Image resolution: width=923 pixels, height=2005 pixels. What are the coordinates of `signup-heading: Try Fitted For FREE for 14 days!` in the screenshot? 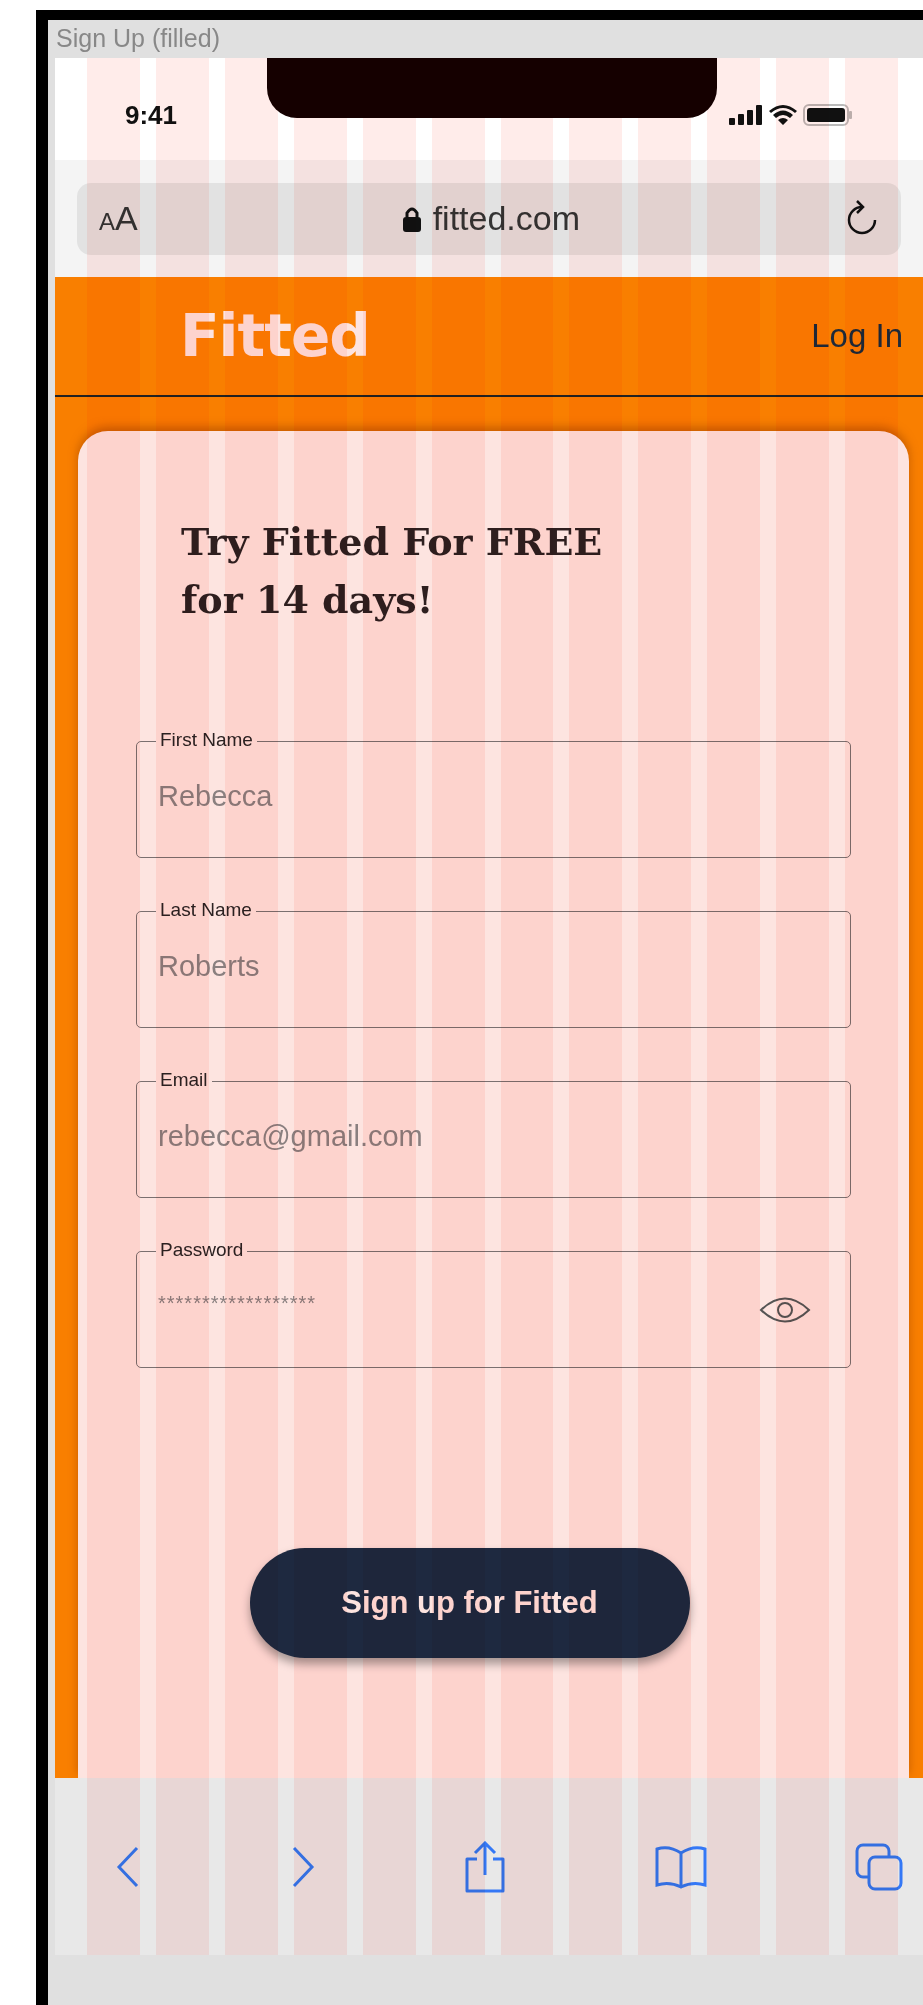 It's located at (392, 571).